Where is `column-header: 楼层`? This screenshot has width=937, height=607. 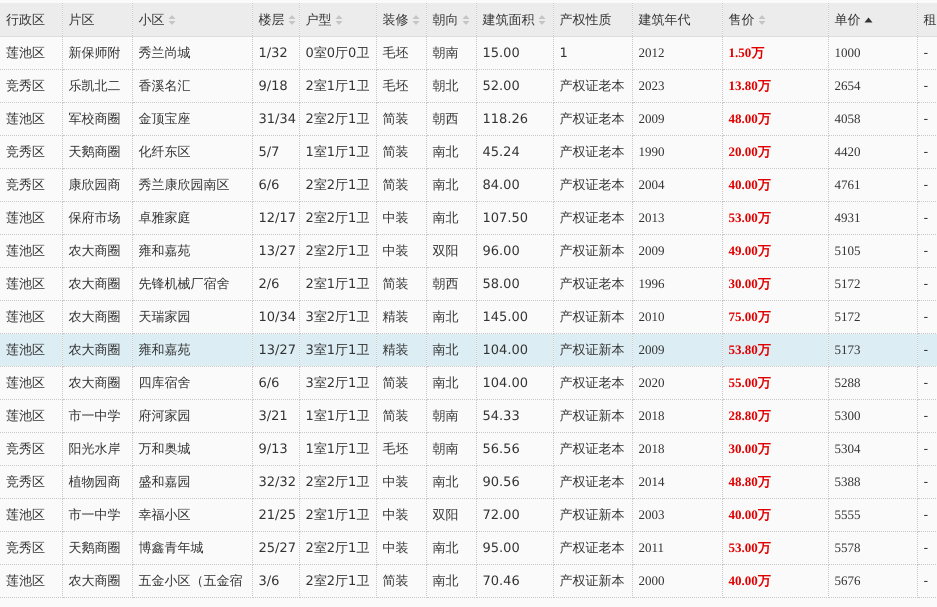
column-header: 楼层 is located at coordinates (275, 19).